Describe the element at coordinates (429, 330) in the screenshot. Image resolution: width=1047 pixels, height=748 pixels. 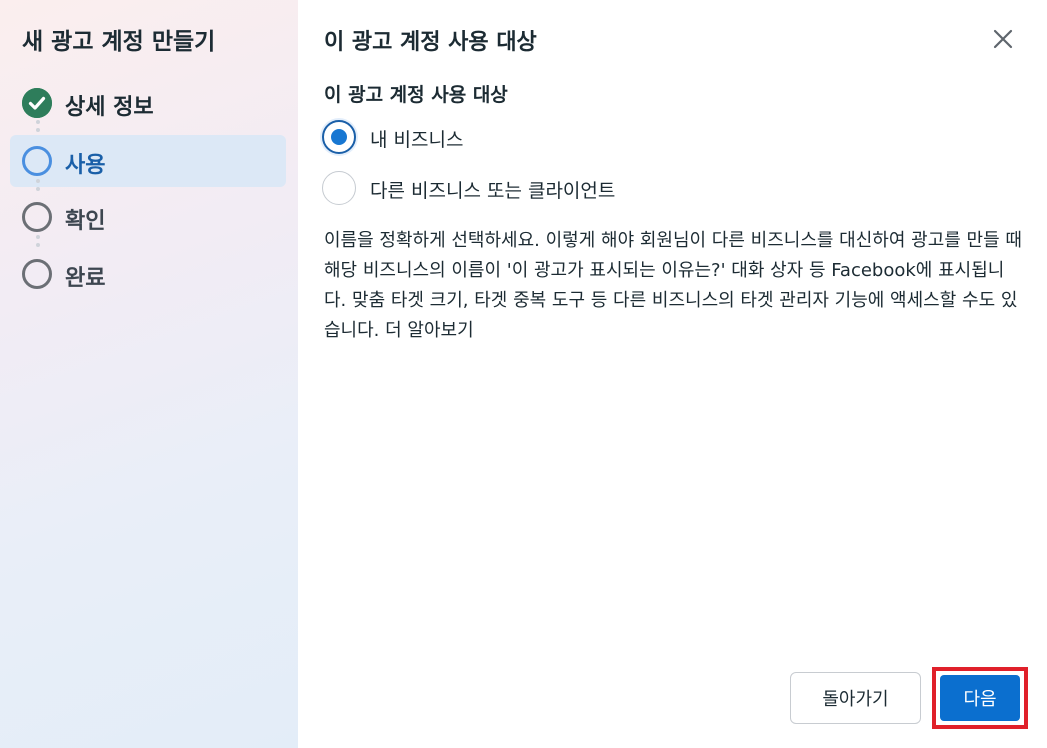
I see `learn-more-link: 더 알아보기` at that location.